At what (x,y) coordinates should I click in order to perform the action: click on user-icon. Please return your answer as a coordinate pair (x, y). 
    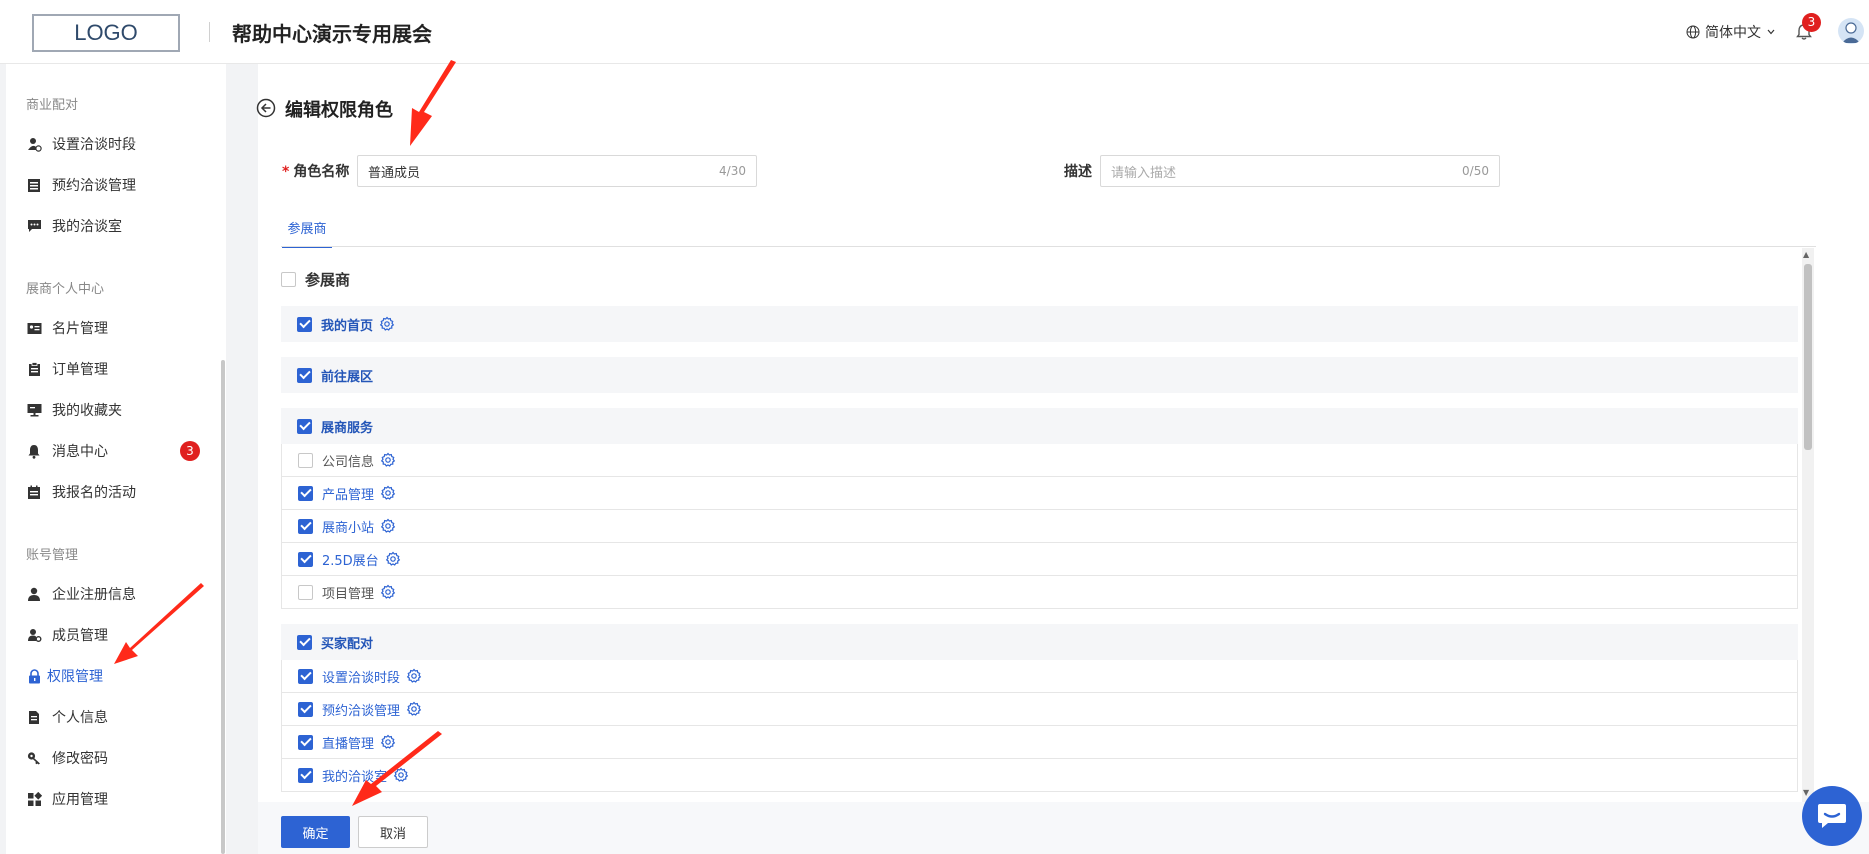
    Looking at the image, I should click on (34, 594).